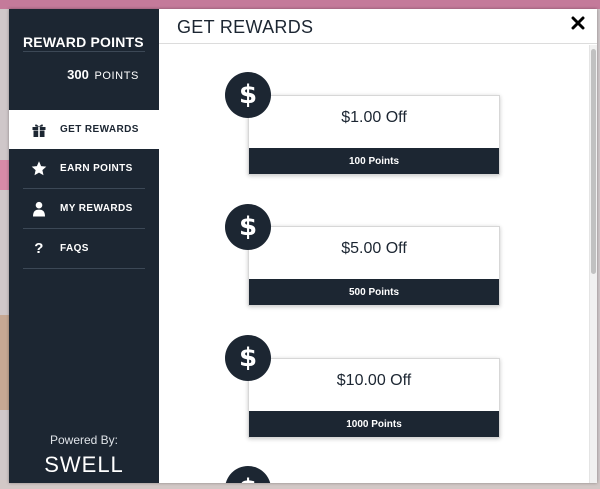 This screenshot has width=600, height=489. Describe the element at coordinates (39, 248) in the screenshot. I see `question-icon: ?` at that location.